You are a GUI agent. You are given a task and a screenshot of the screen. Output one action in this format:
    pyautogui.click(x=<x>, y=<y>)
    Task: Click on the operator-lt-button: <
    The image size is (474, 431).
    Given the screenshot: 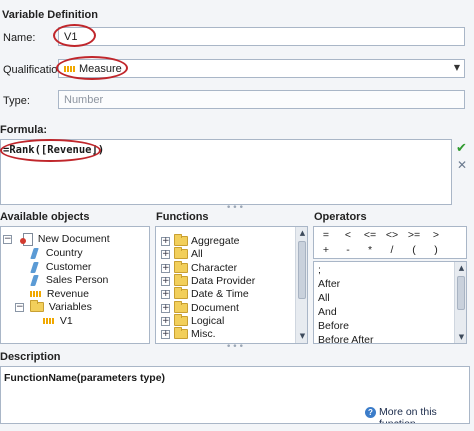 What is the action you would take?
    pyautogui.click(x=348, y=235)
    